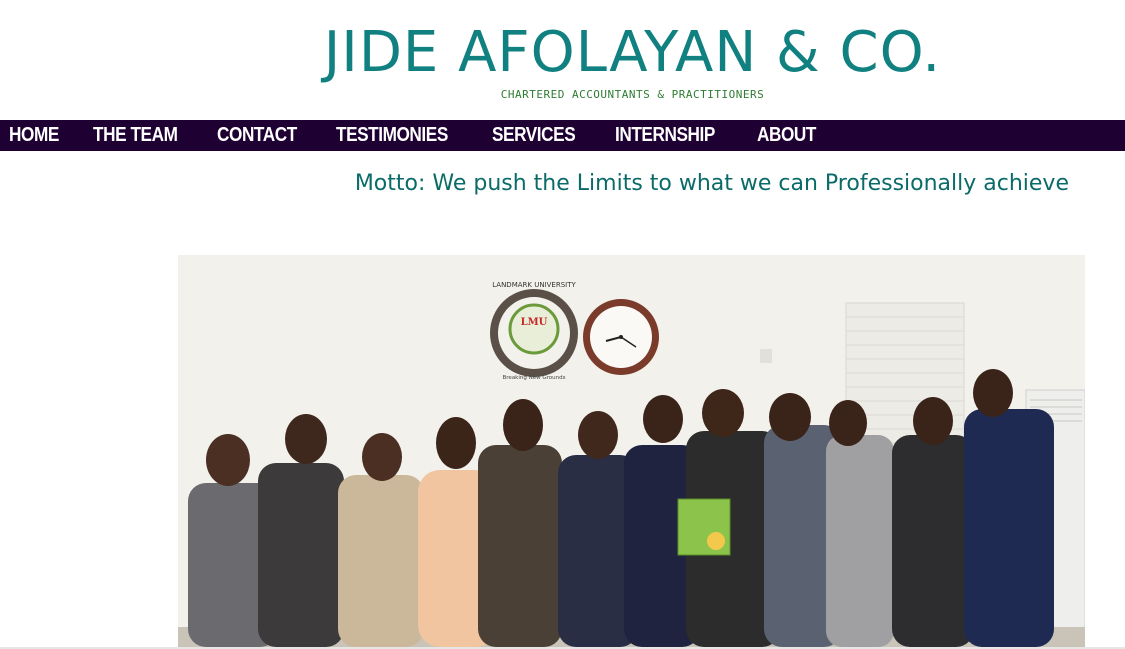  I want to click on nav-item-services: SERVICES, so click(534, 135).